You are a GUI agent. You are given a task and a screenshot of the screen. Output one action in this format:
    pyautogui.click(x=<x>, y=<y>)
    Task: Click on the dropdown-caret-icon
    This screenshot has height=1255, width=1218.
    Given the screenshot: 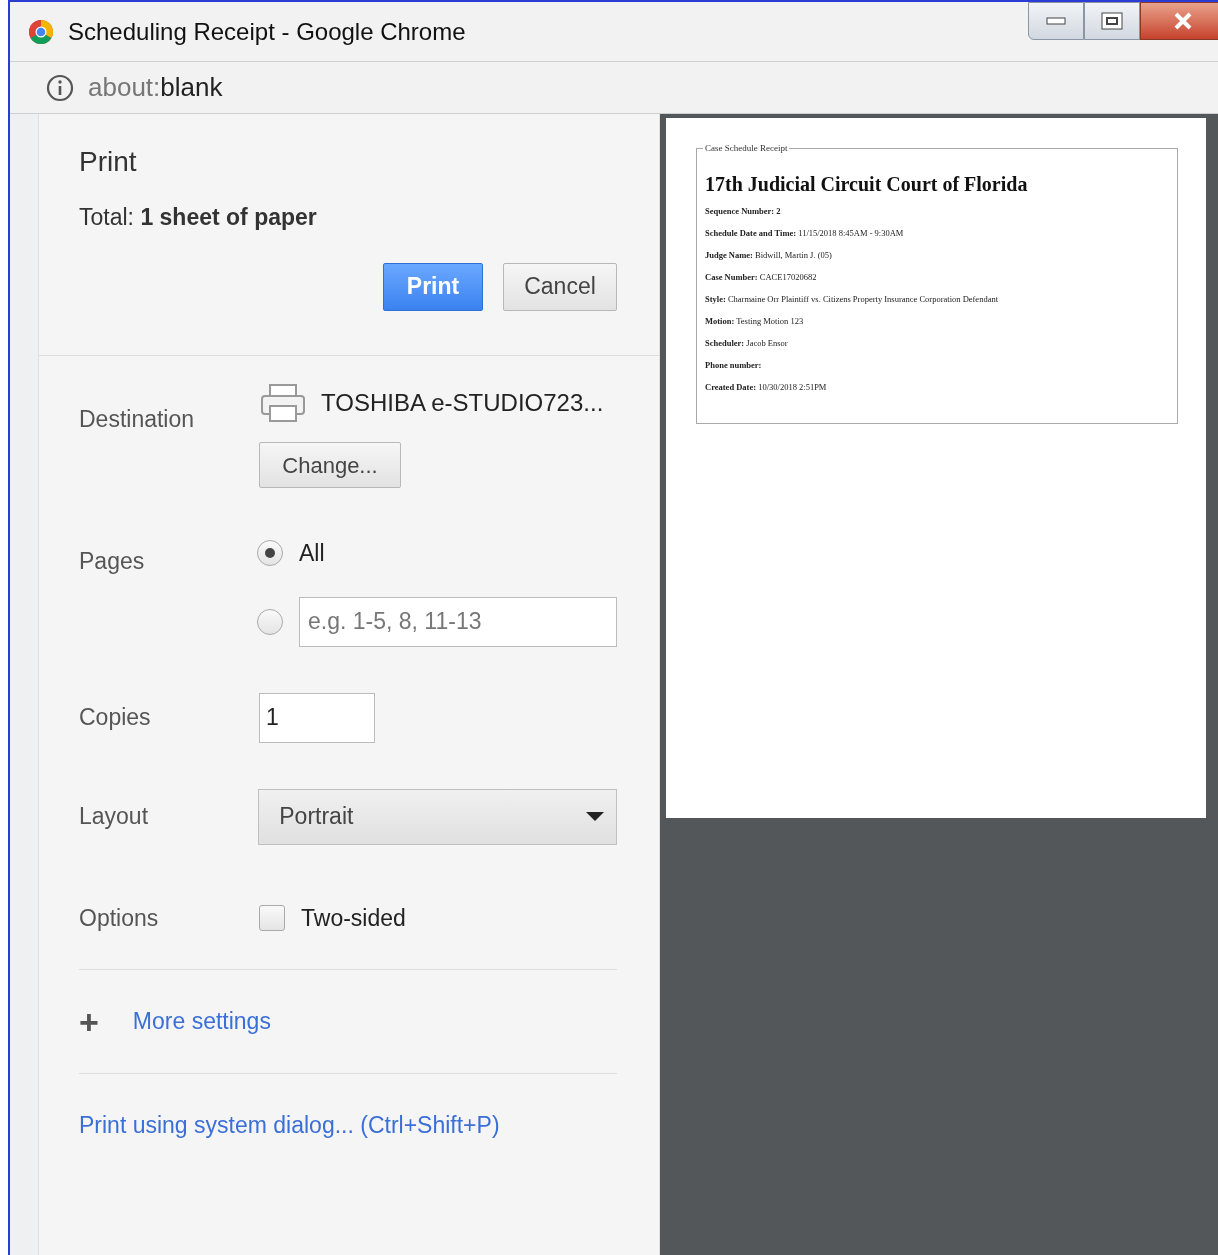 What is the action you would take?
    pyautogui.click(x=595, y=816)
    